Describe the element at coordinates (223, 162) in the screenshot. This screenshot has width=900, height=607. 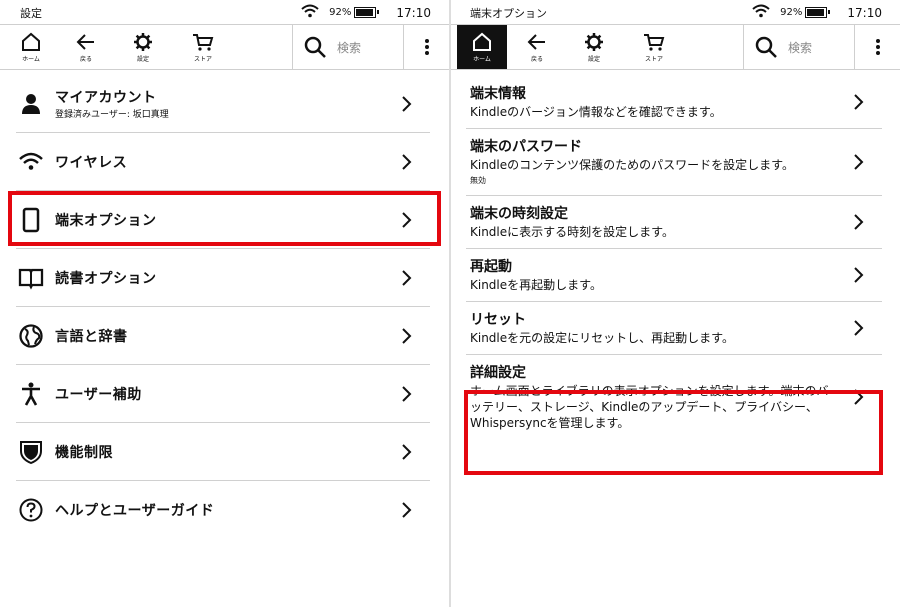
I see `settings-item-wireless: ワイヤレス` at that location.